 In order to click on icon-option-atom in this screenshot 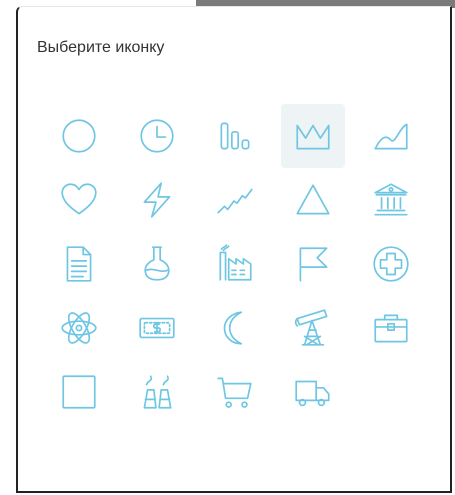, I will do `click(79, 328)`.